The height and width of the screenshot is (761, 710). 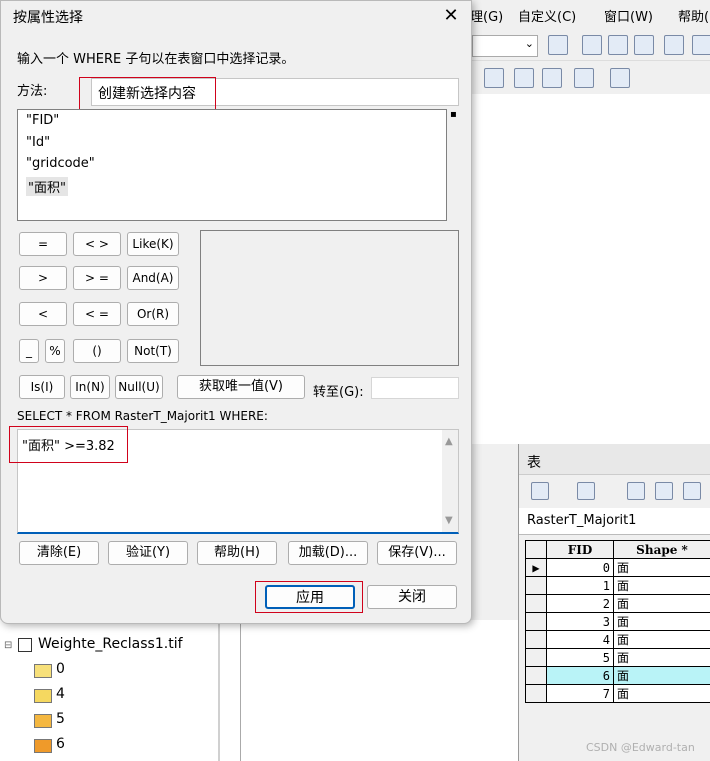 I want to click on editor-icon, so click(x=558, y=45).